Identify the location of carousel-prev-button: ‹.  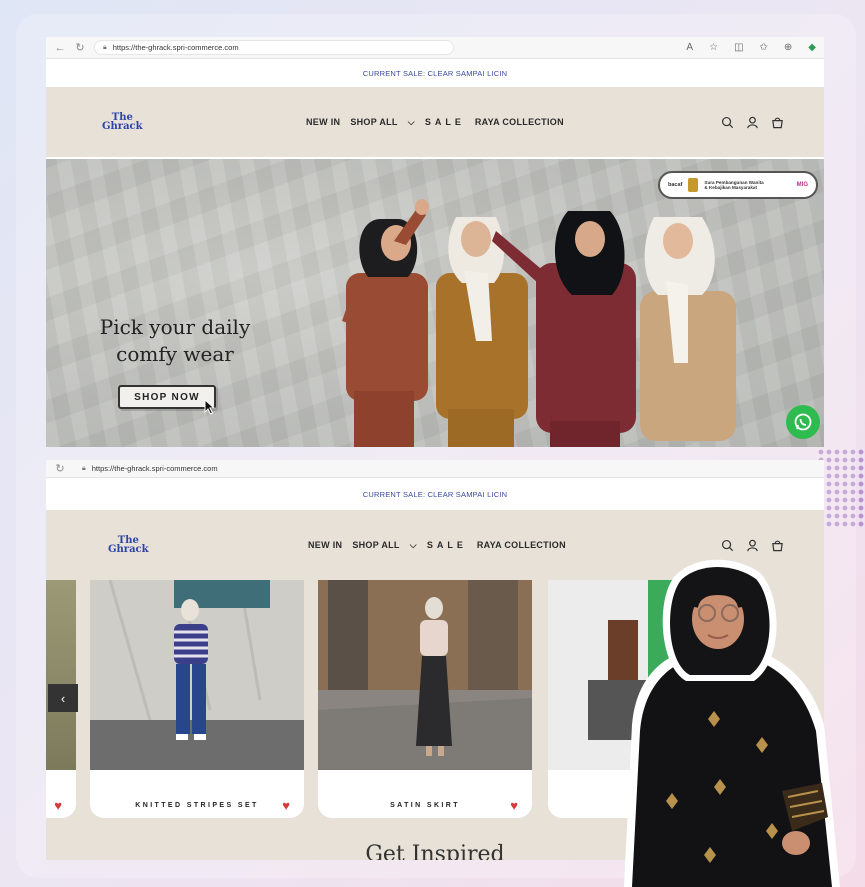
(63, 698).